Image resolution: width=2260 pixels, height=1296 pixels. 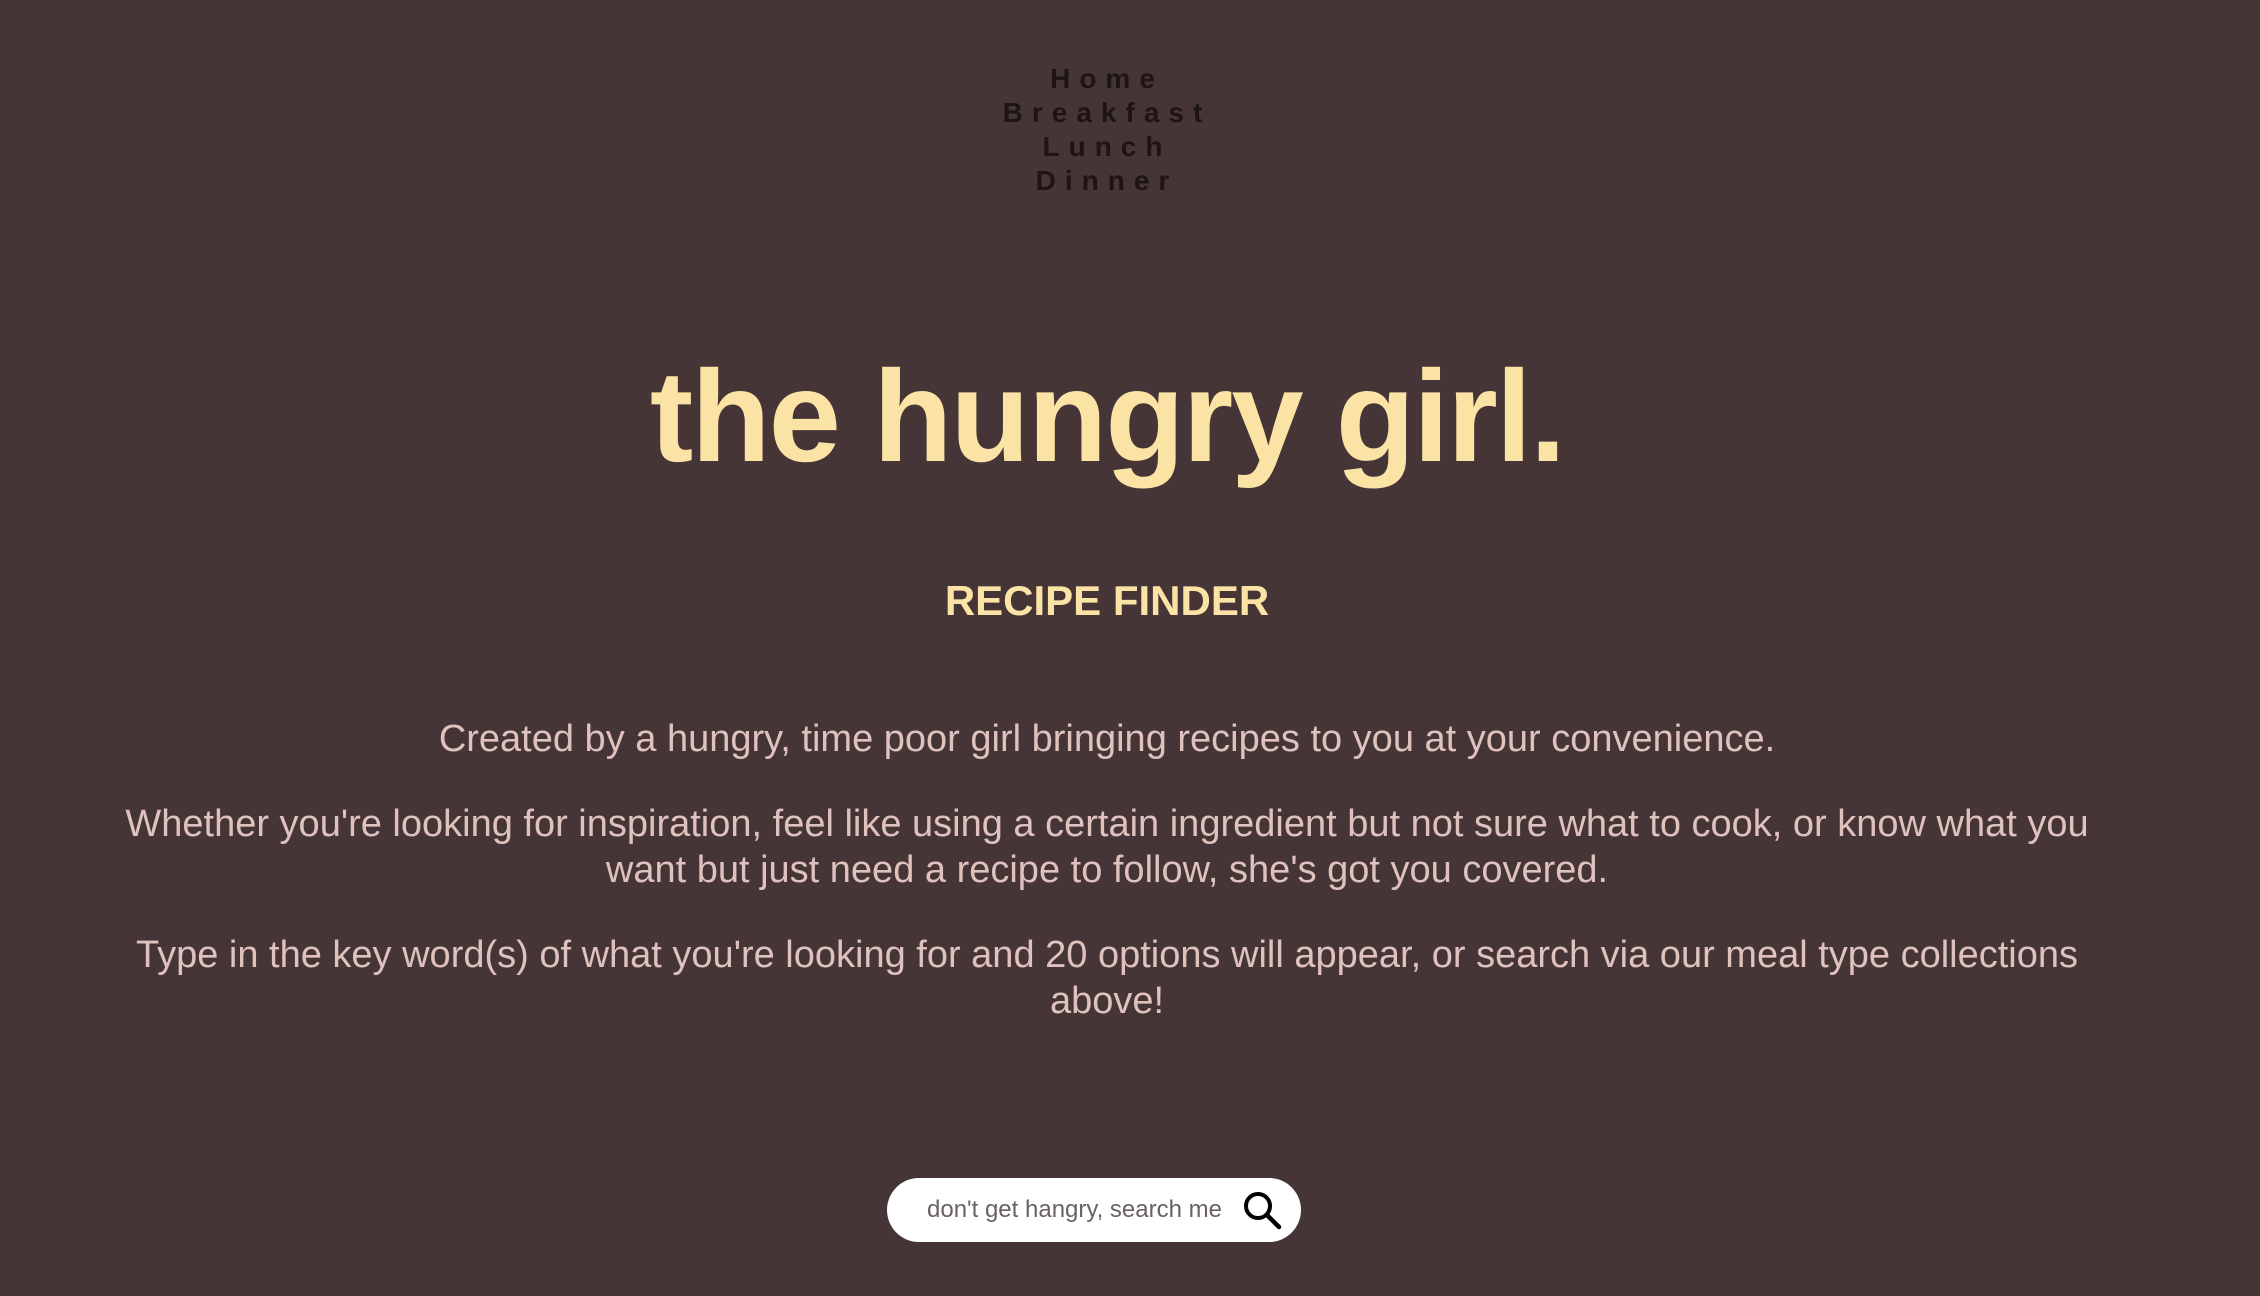 What do you see at coordinates (1107, 147) in the screenshot?
I see `nav-link-lunch: Lunch` at bounding box center [1107, 147].